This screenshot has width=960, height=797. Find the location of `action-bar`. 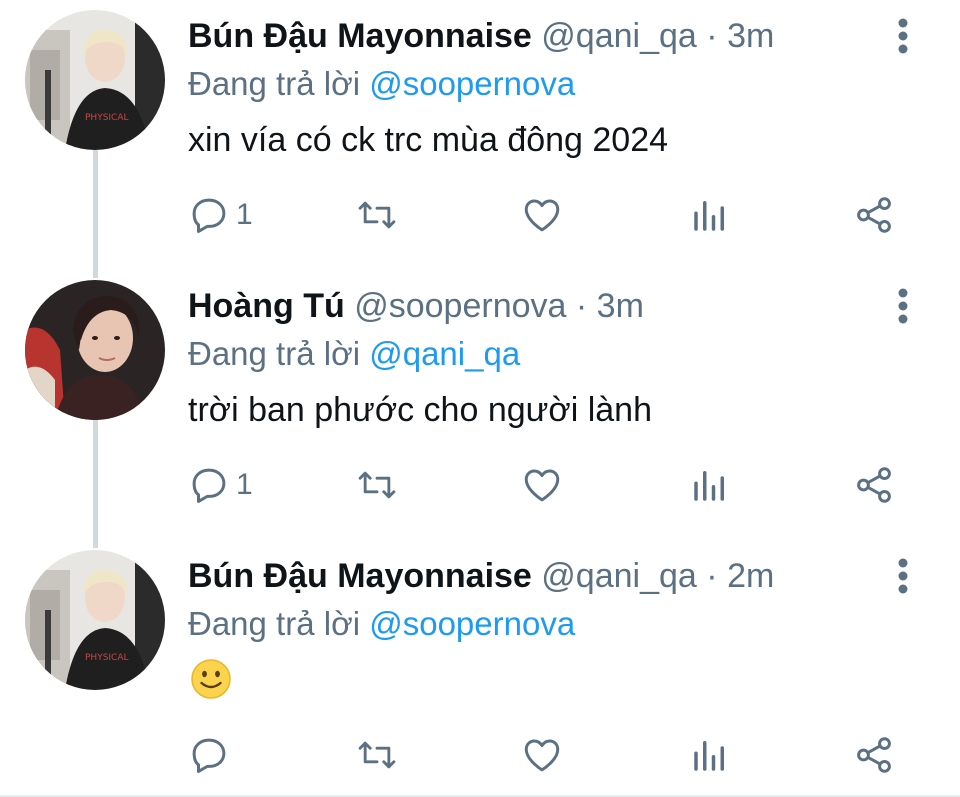

action-bar is located at coordinates (480, 755).